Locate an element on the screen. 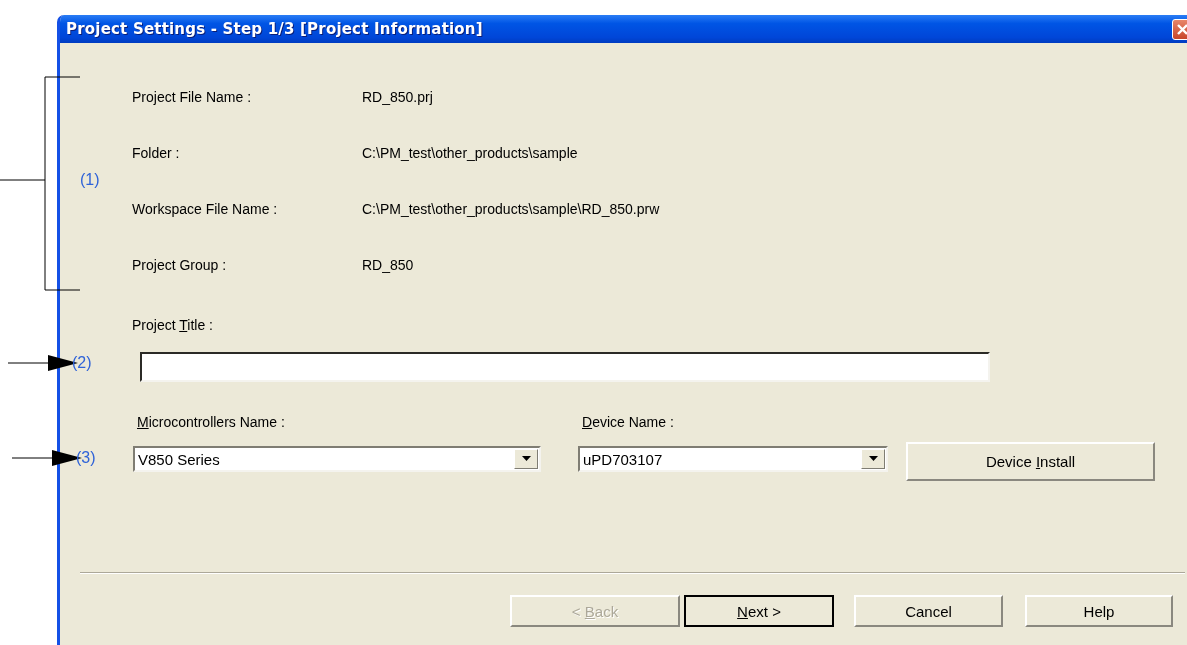 This screenshot has width=1187, height=645. field-label: Project Title : is located at coordinates (172, 325).